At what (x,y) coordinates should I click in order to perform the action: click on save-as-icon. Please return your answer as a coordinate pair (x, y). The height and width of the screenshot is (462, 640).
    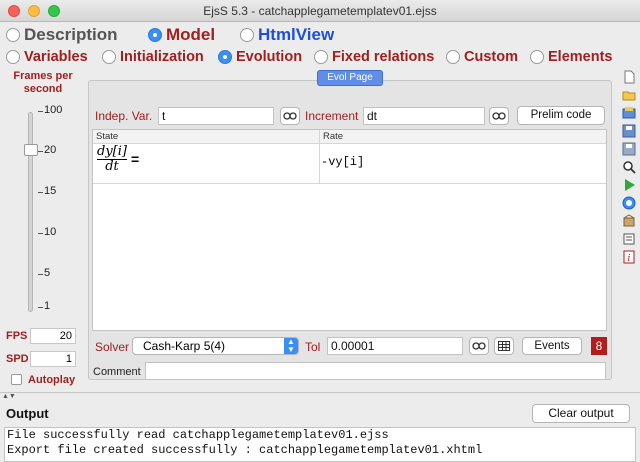
    Looking at the image, I should click on (629, 149).